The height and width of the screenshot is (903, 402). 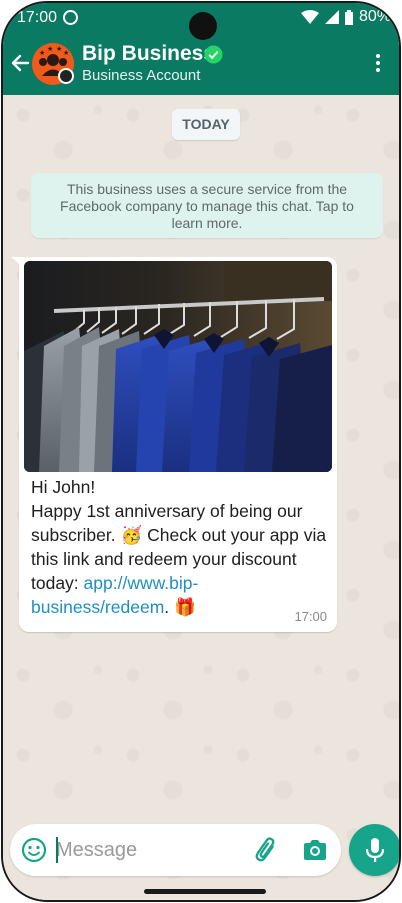 I want to click on message-input, so click(x=146, y=850).